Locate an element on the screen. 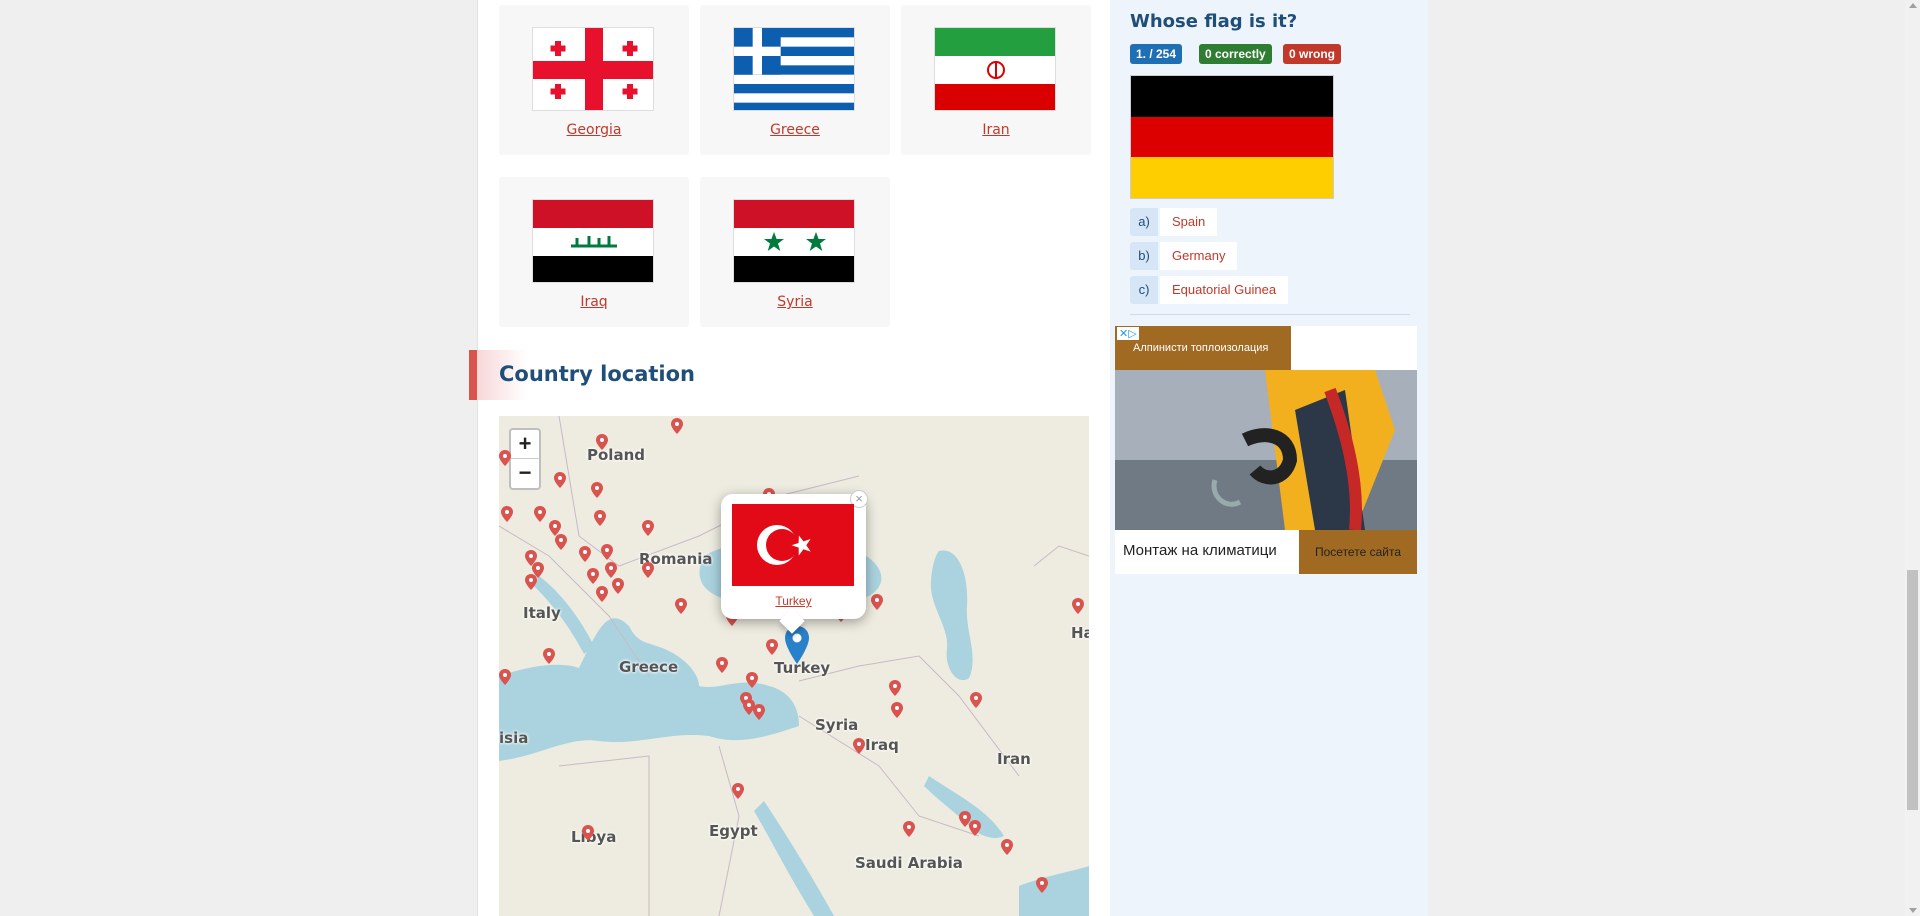  greece-flag is located at coordinates (794, 69).